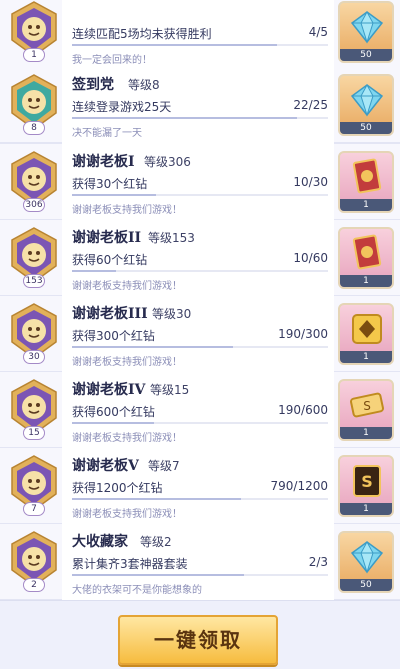 This screenshot has height=669, width=400. What do you see at coordinates (110, 260) in the screenshot?
I see `achievement-desc: 获得60个红钻` at bounding box center [110, 260].